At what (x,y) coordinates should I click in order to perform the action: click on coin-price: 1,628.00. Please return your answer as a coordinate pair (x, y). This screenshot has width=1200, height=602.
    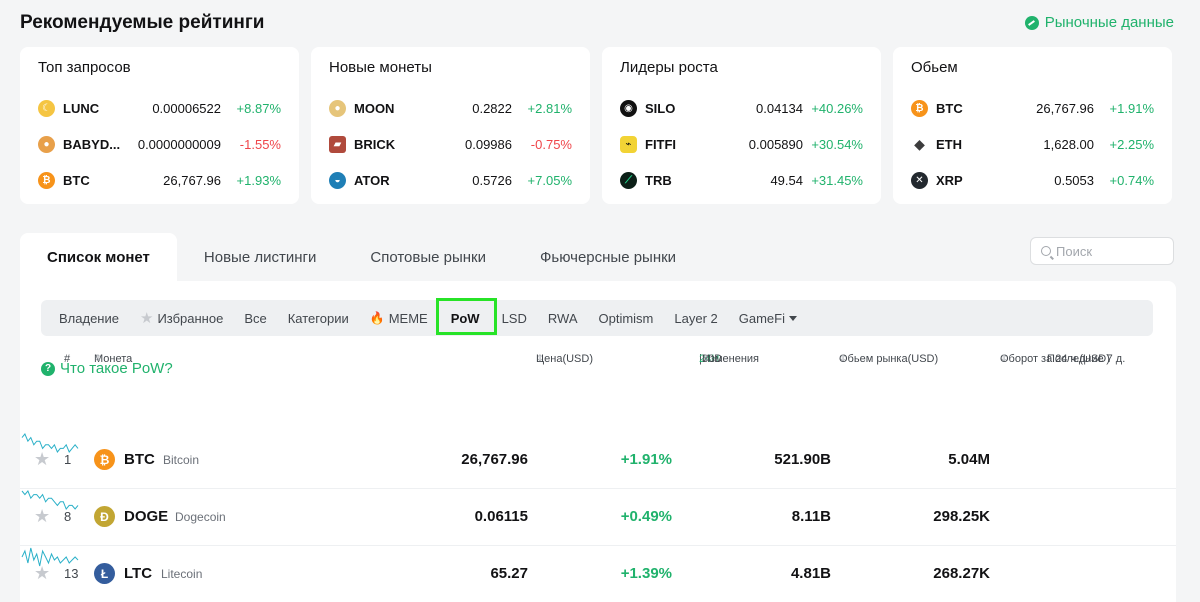
    Looking at the image, I should click on (1068, 144).